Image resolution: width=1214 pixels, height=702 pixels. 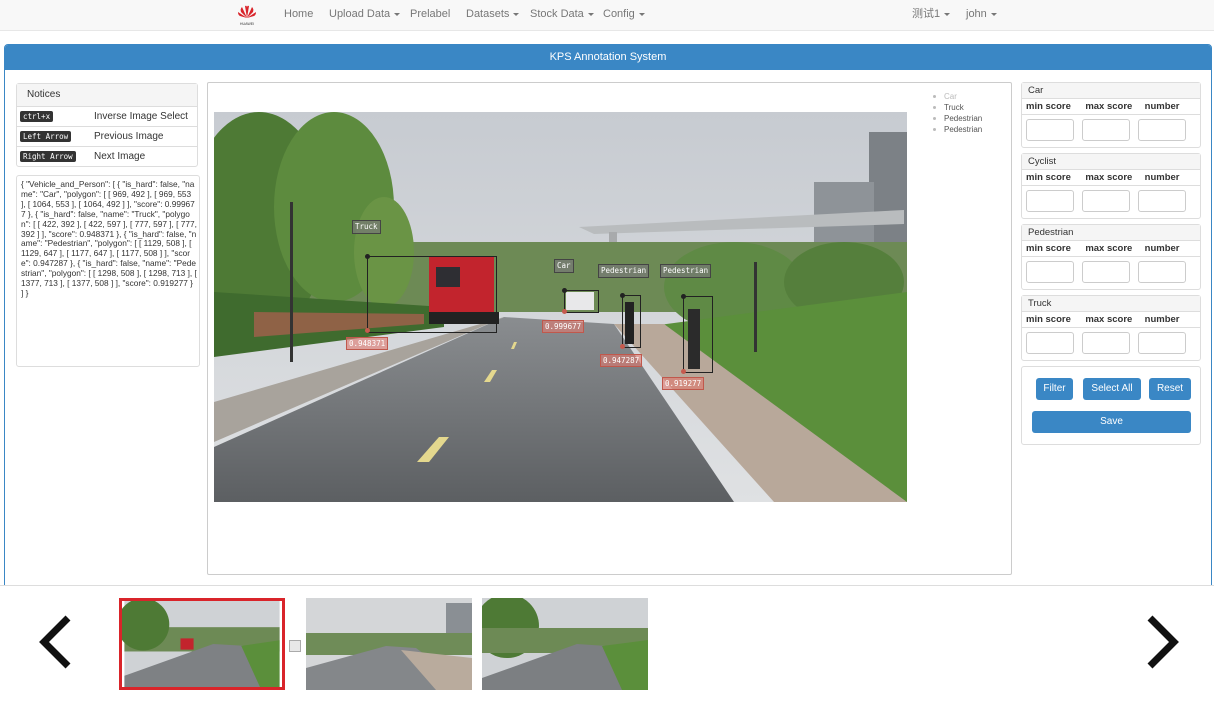 I want to click on thumbnail-image, so click(x=565, y=644).